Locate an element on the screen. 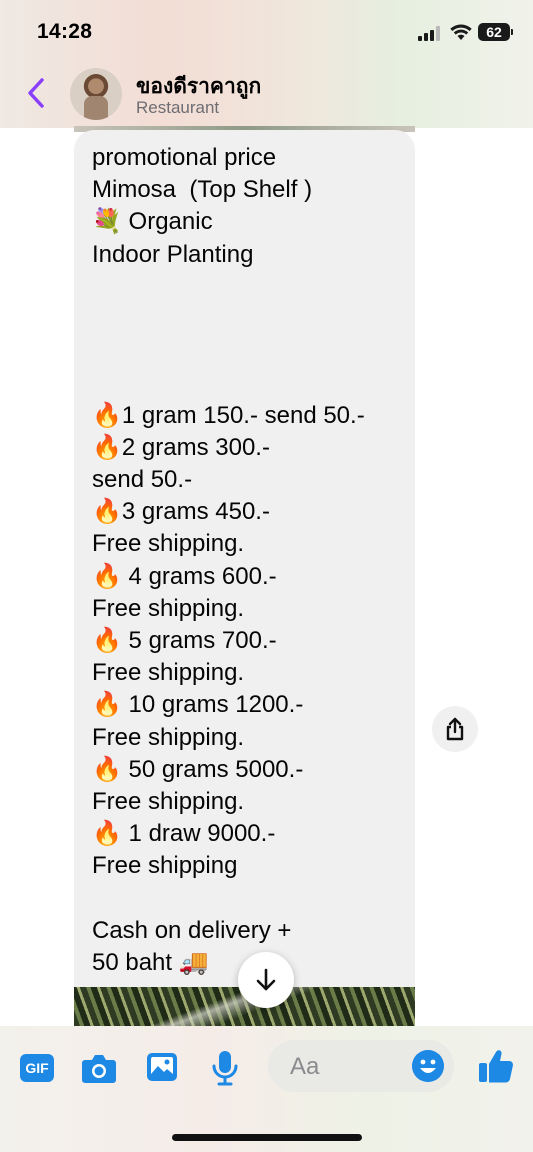 Image resolution: width=533 pixels, height=1152 pixels. home-indicator is located at coordinates (267, 1137).